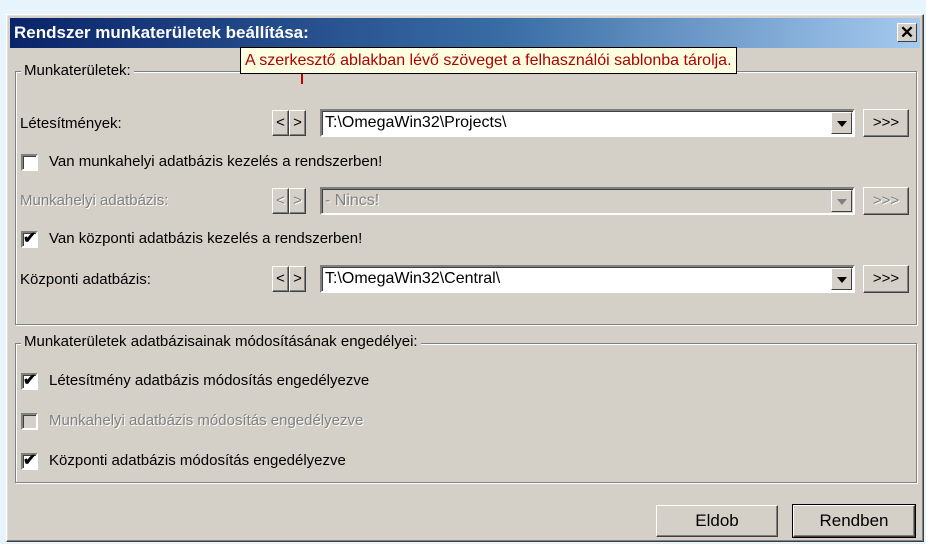 This screenshot has height=544, width=926. I want to click on facilities-next-button: >, so click(297, 123).